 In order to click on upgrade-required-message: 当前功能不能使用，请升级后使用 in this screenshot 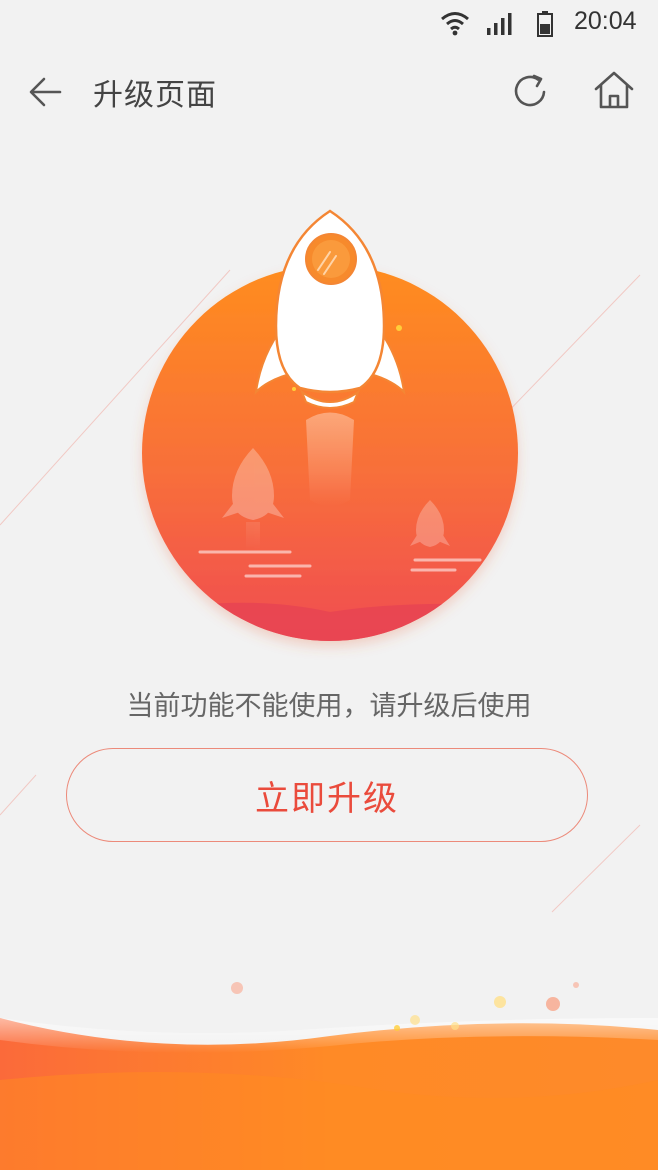, I will do `click(329, 706)`.